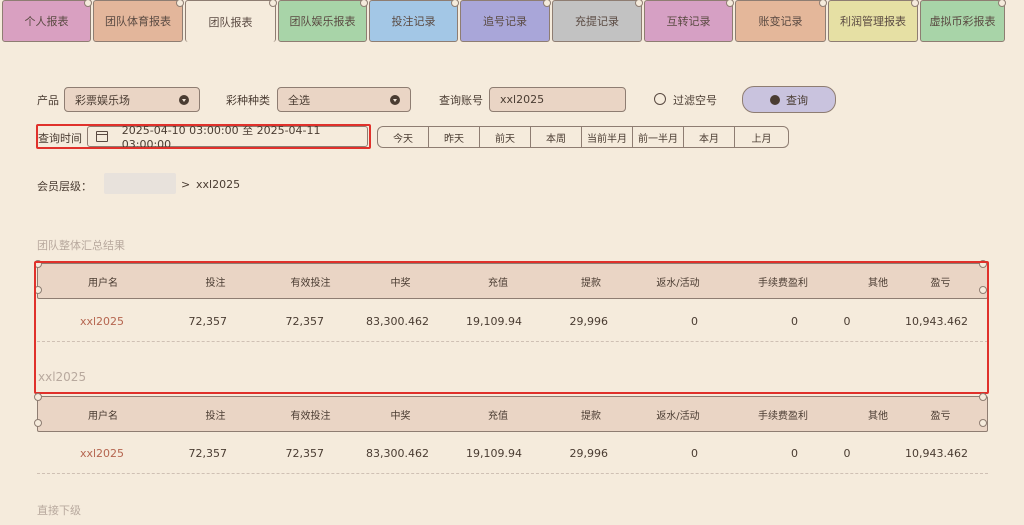 This screenshot has height=525, width=1024. What do you see at coordinates (511, 412) in the screenshot?
I see `user-table-header: 用户名 投注 有效投注 中奖 充值 提款 返水/活动 手续费盈利 其他 盈亏` at bounding box center [511, 412].